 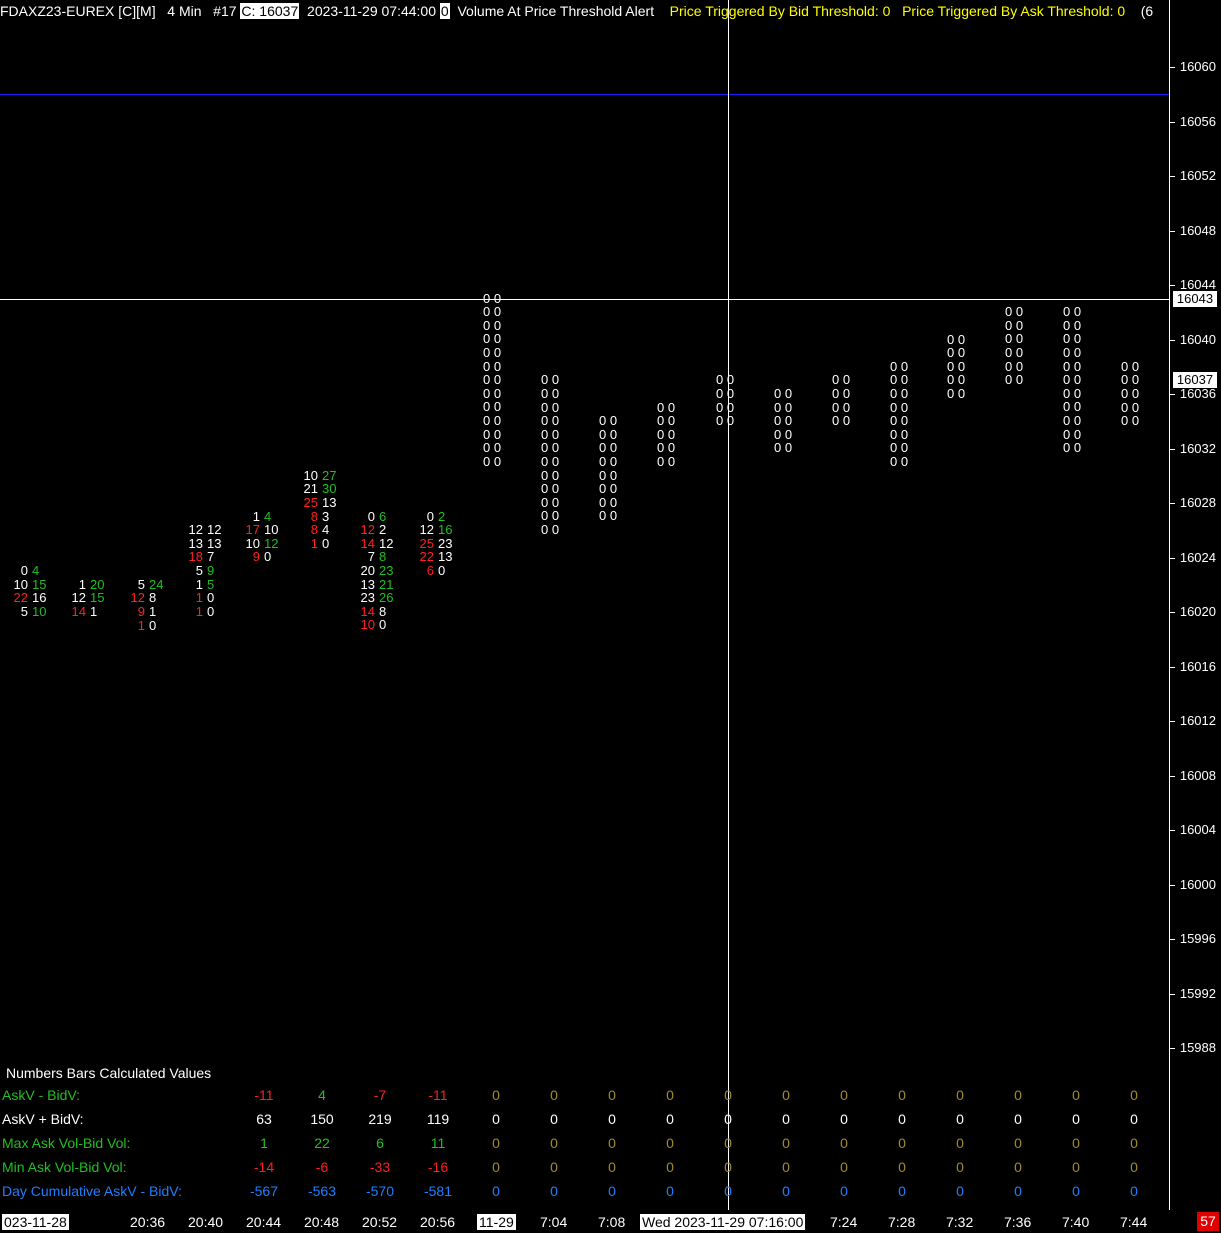 I want to click on bid-volume-cell: 25, so click(x=426, y=543).